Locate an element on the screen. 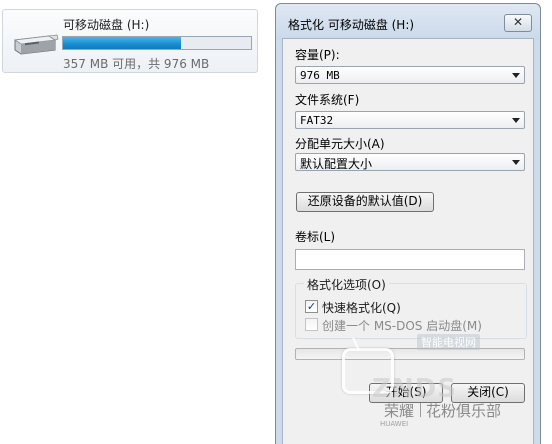  drive-usage-bar is located at coordinates (157, 43).